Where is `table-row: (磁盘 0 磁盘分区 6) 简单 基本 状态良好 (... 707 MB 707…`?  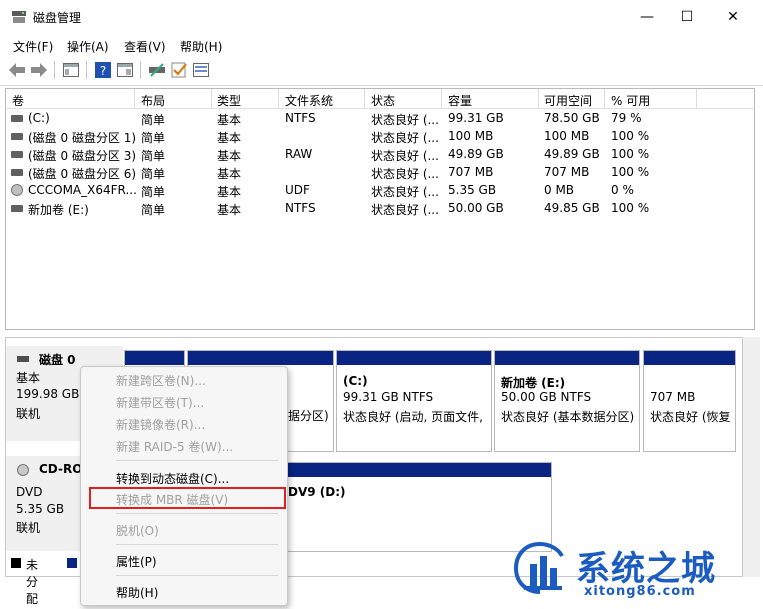 table-row: (磁盘 0 磁盘分区 6) 简单 基本 状态良好 (... 707 MB 707… is located at coordinates (380, 172).